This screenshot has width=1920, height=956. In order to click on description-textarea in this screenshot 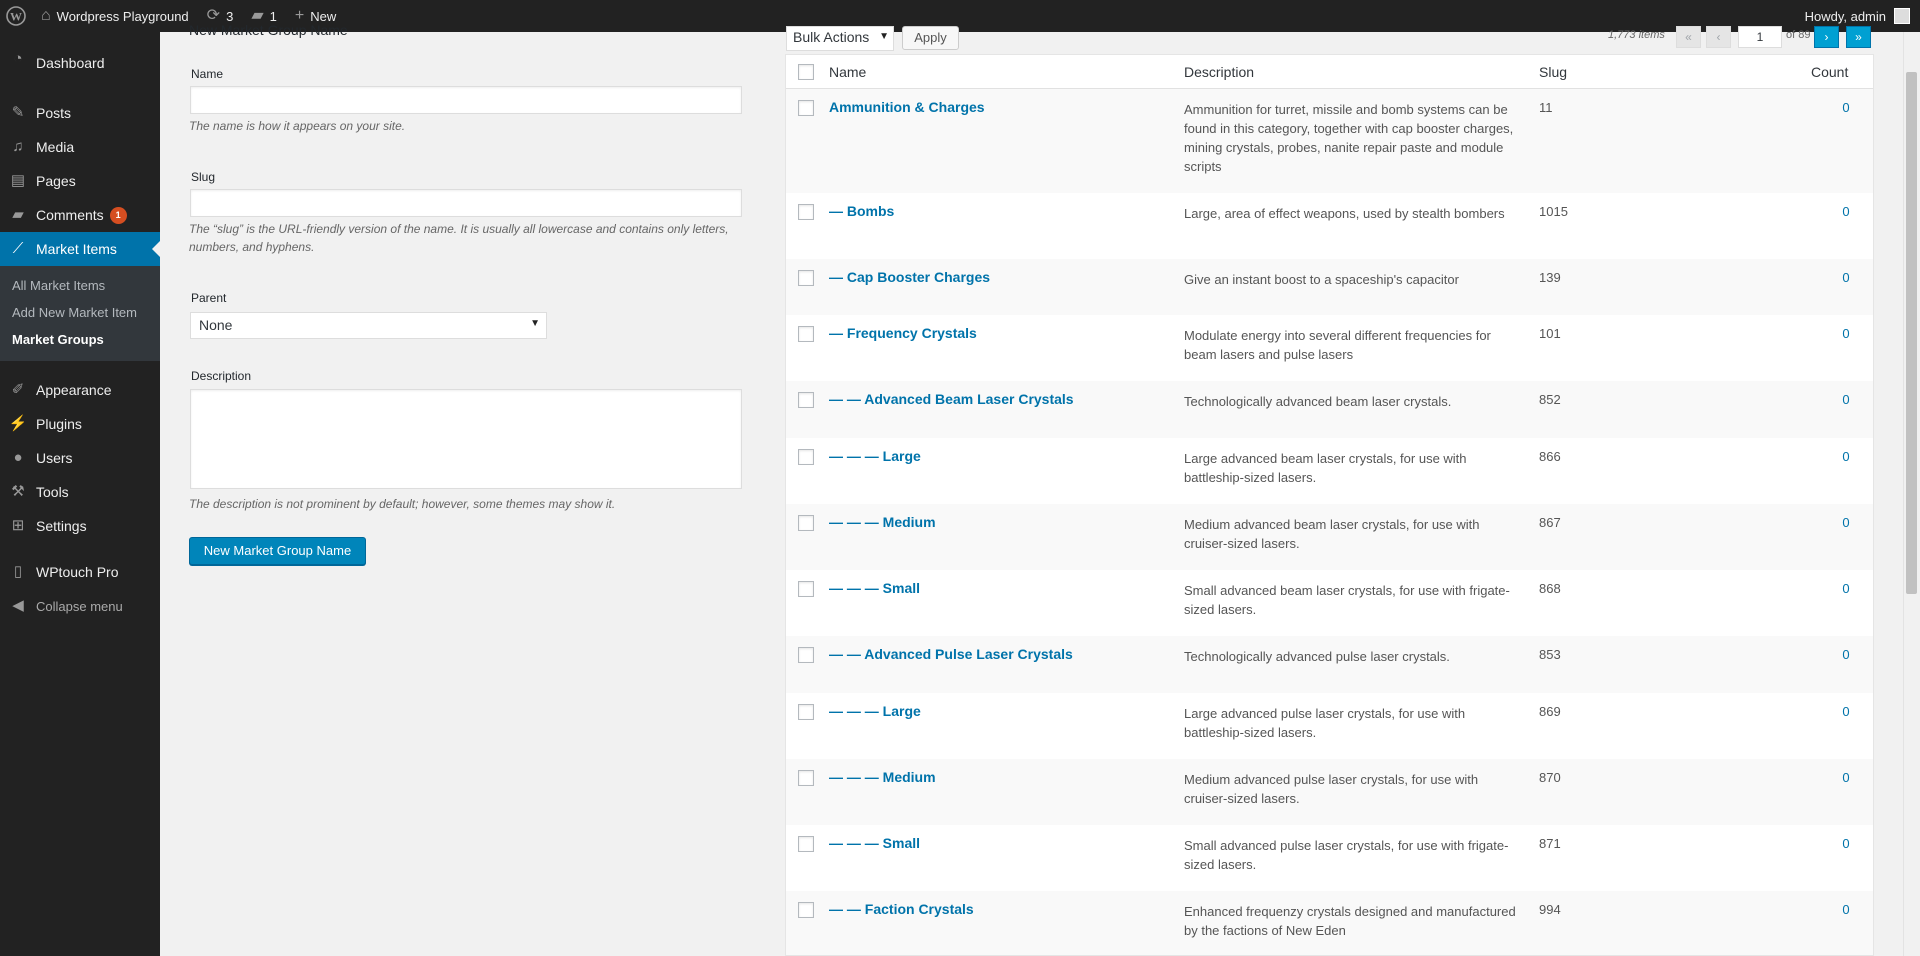, I will do `click(466, 439)`.